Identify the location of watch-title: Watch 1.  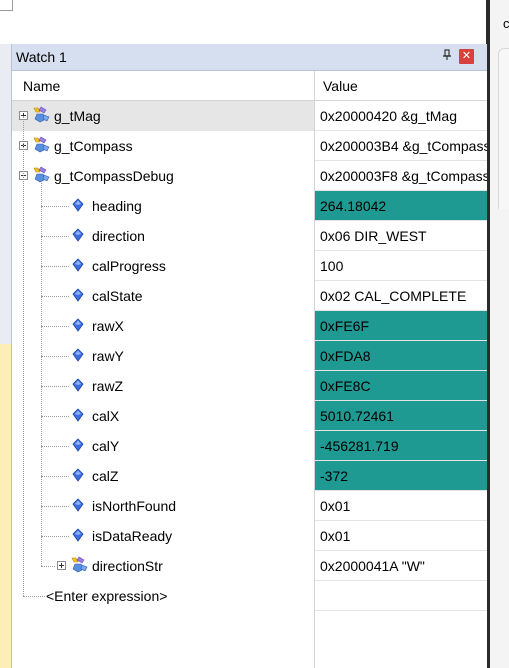
(41, 57).